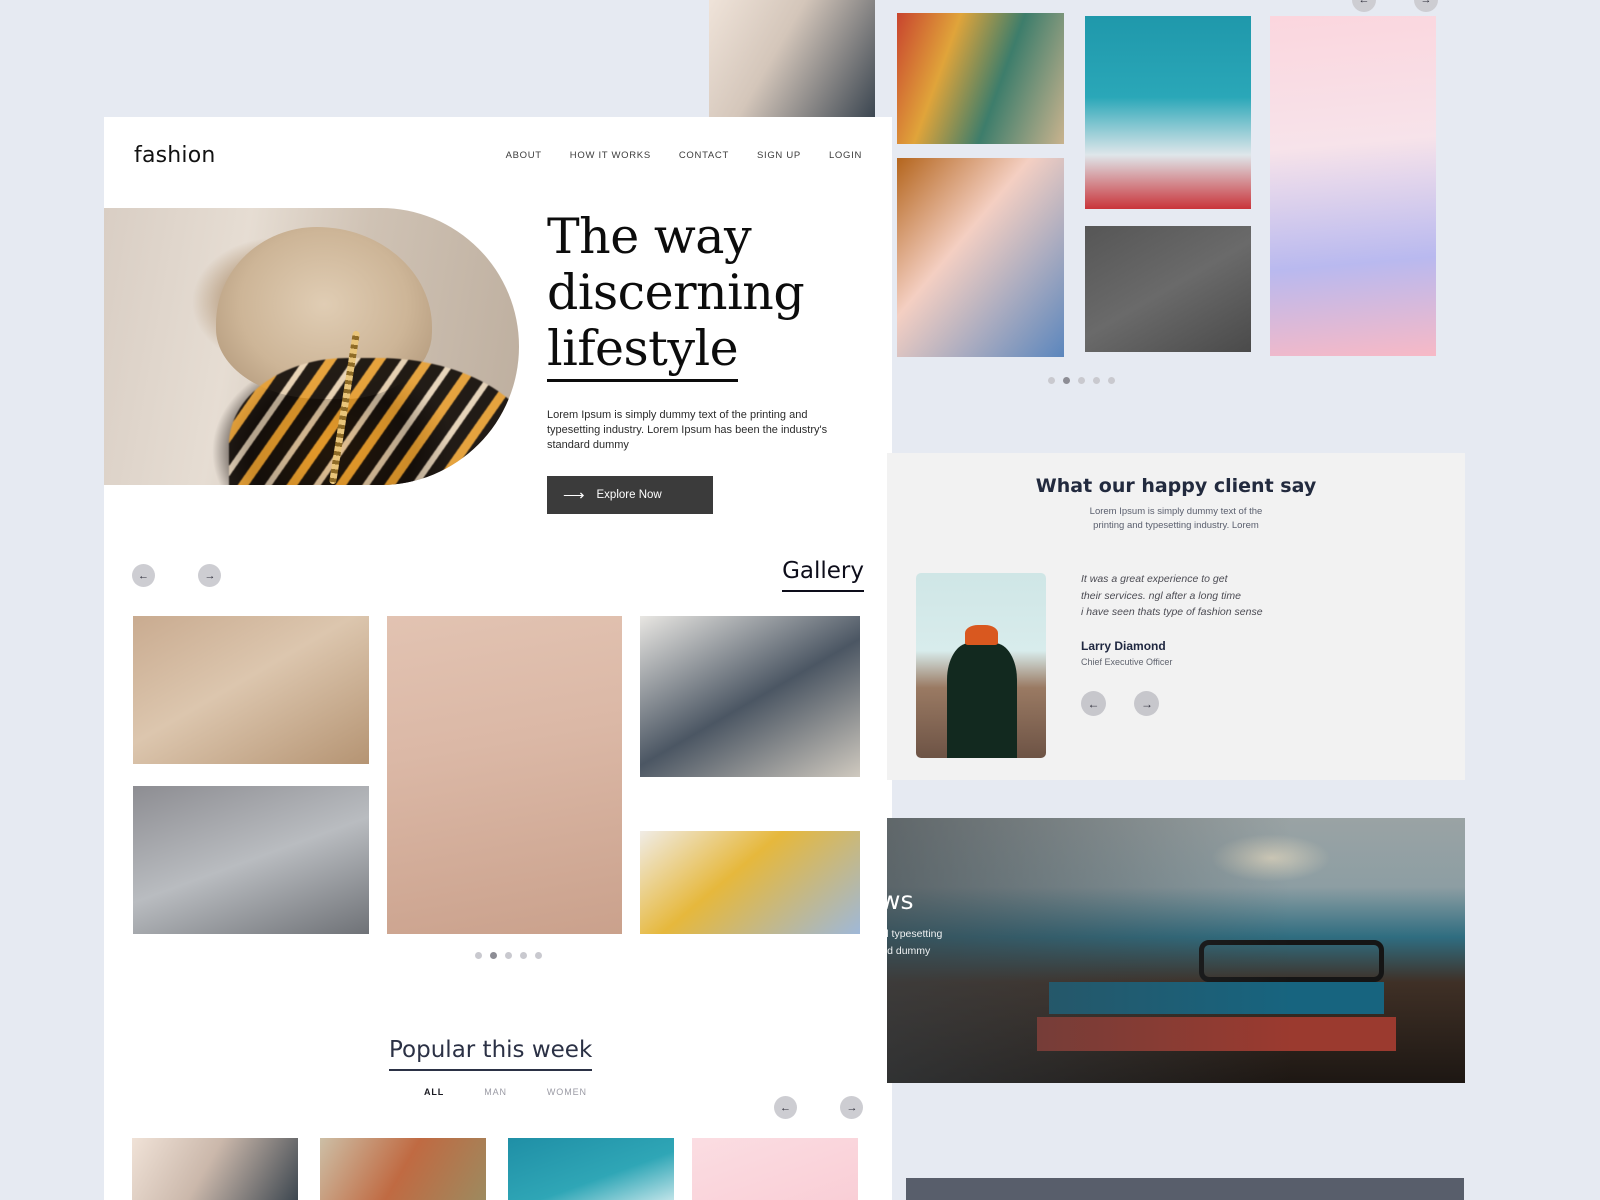 Image resolution: width=1600 pixels, height=1200 pixels. I want to click on arrow-left-icon: ←, so click(1364, 6).